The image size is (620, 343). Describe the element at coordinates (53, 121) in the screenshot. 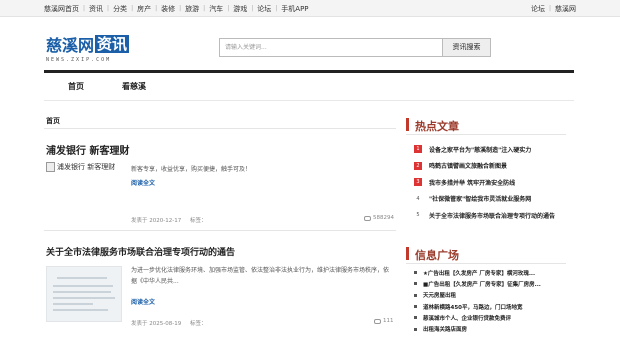

I see `breadcrumb: 首页` at that location.